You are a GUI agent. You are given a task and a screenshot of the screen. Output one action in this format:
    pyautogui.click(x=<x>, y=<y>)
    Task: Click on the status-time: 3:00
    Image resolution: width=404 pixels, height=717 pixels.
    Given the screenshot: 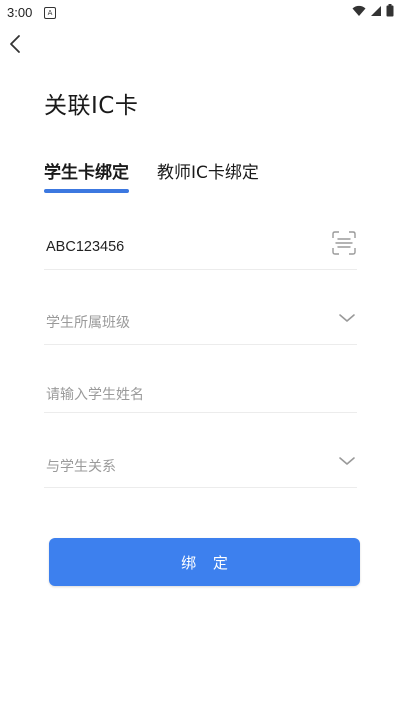 What is the action you would take?
    pyautogui.click(x=20, y=12)
    